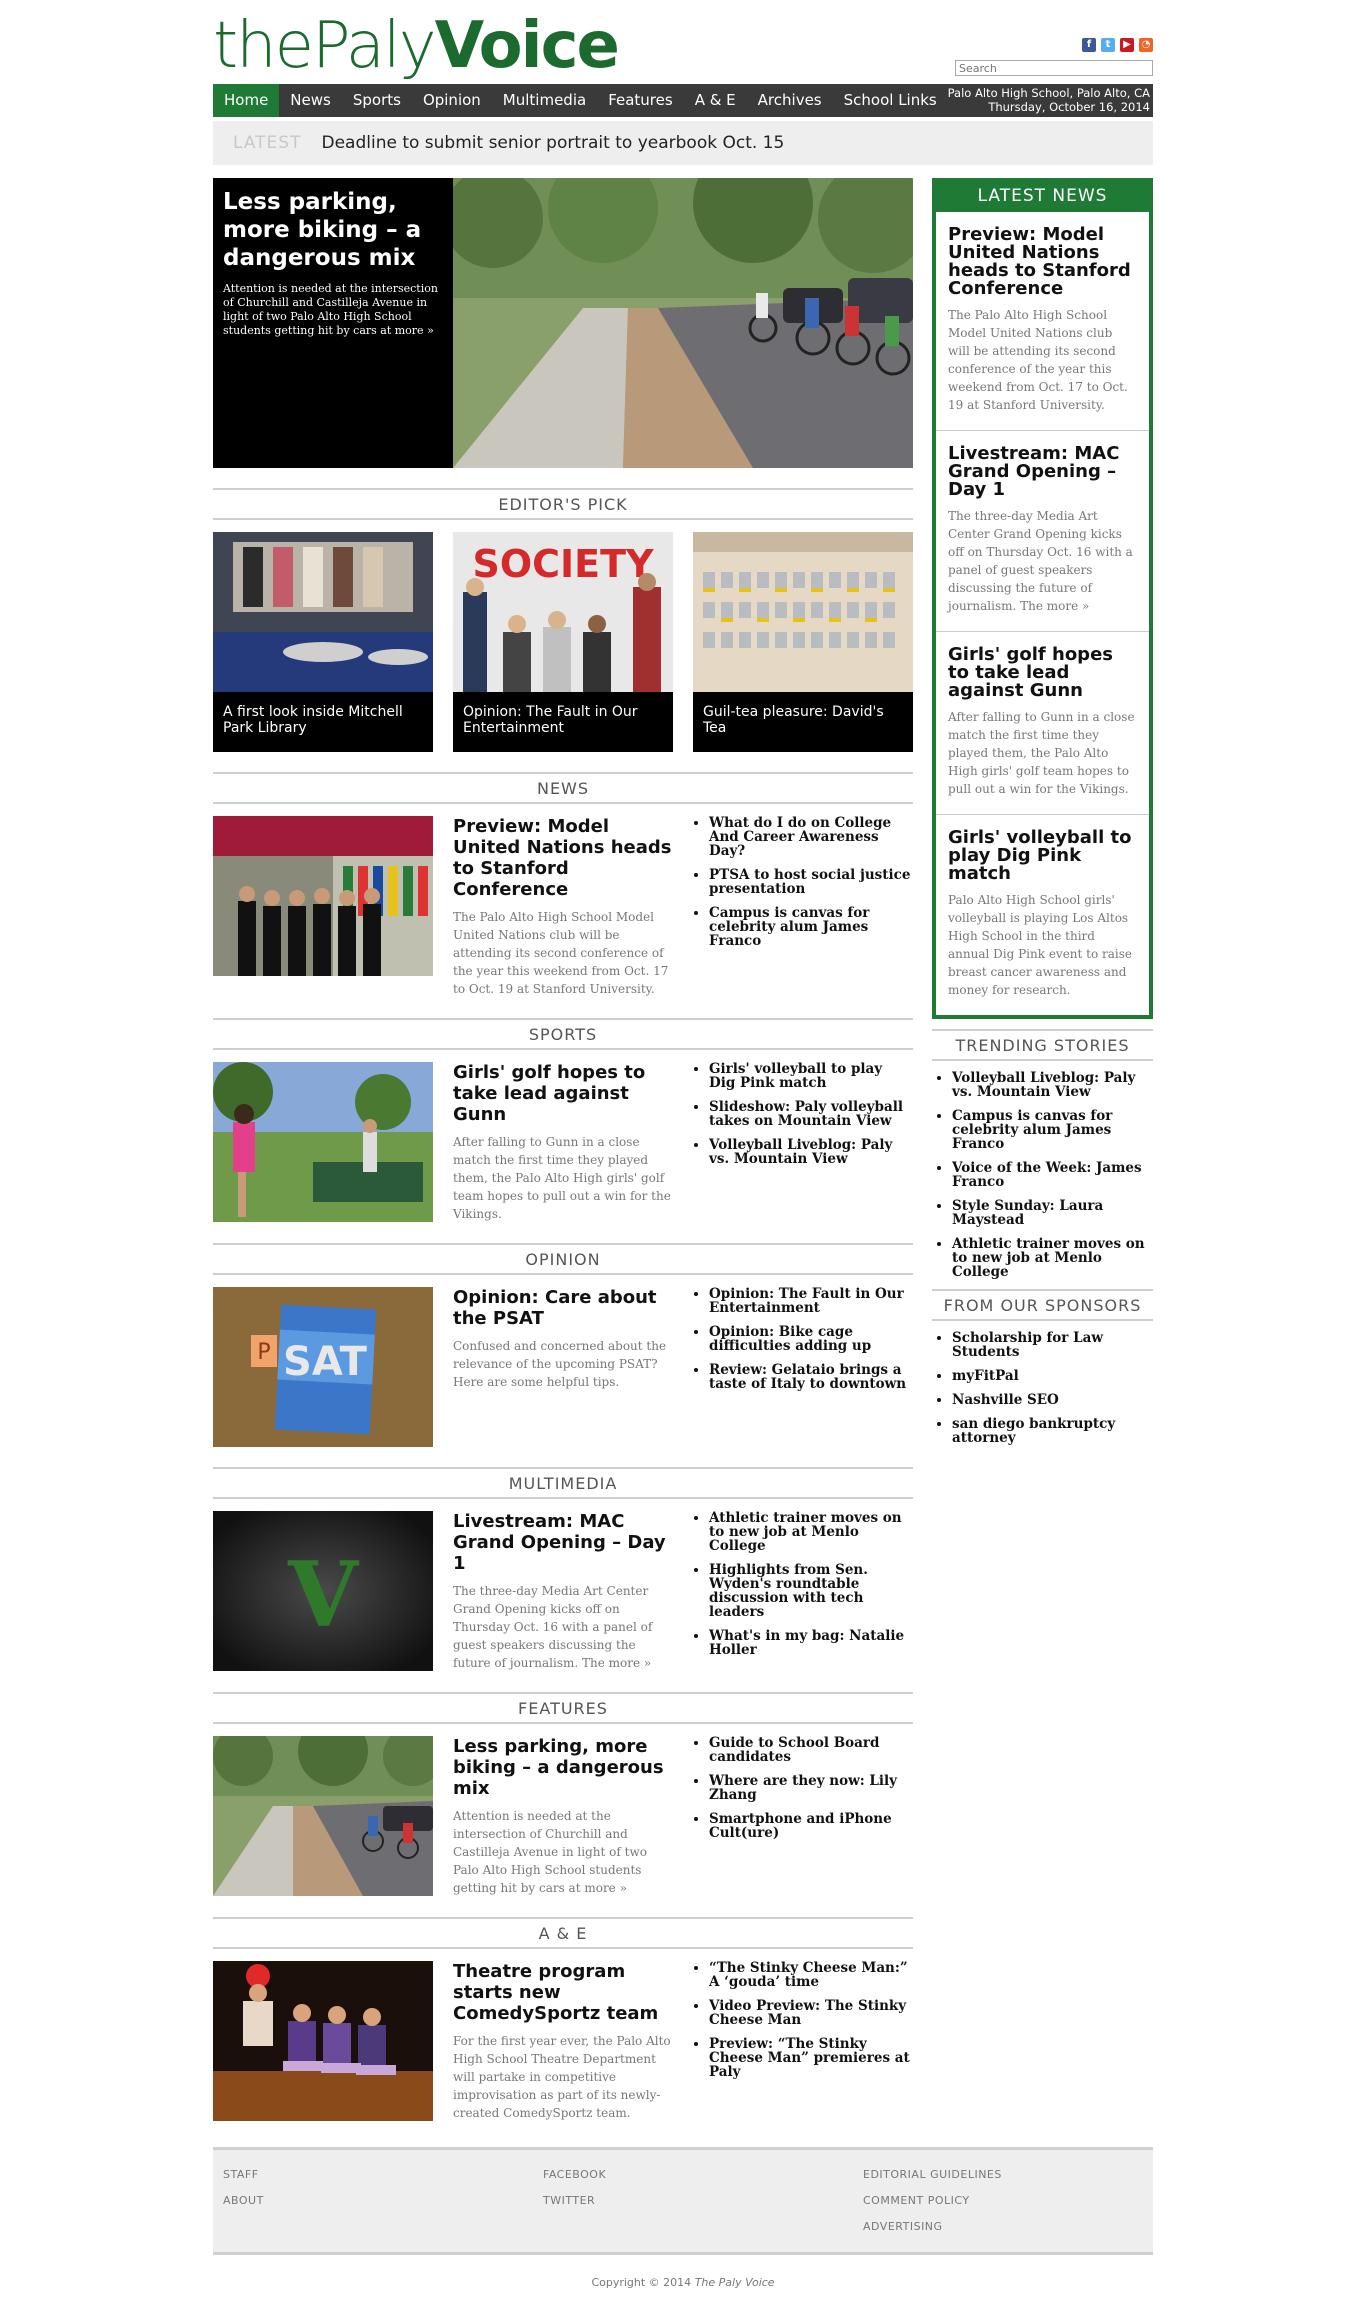  Describe the element at coordinates (323, 1591) in the screenshot. I see `multimedia-image: V` at that location.